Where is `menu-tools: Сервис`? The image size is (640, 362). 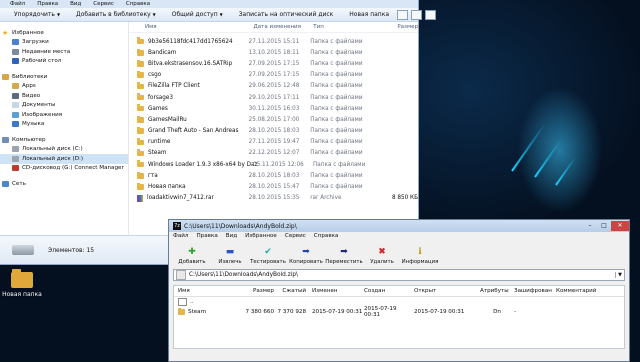
menu-tools: Сервис is located at coordinates (103, 4).